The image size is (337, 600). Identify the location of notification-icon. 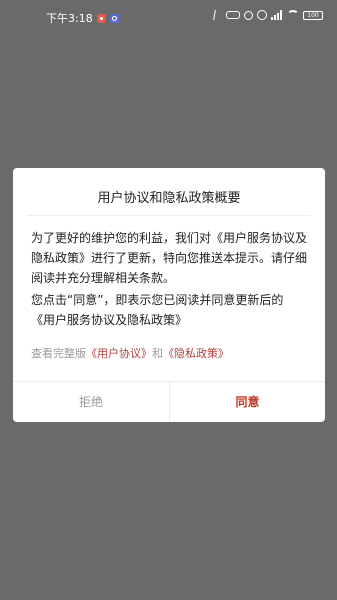
(101, 18).